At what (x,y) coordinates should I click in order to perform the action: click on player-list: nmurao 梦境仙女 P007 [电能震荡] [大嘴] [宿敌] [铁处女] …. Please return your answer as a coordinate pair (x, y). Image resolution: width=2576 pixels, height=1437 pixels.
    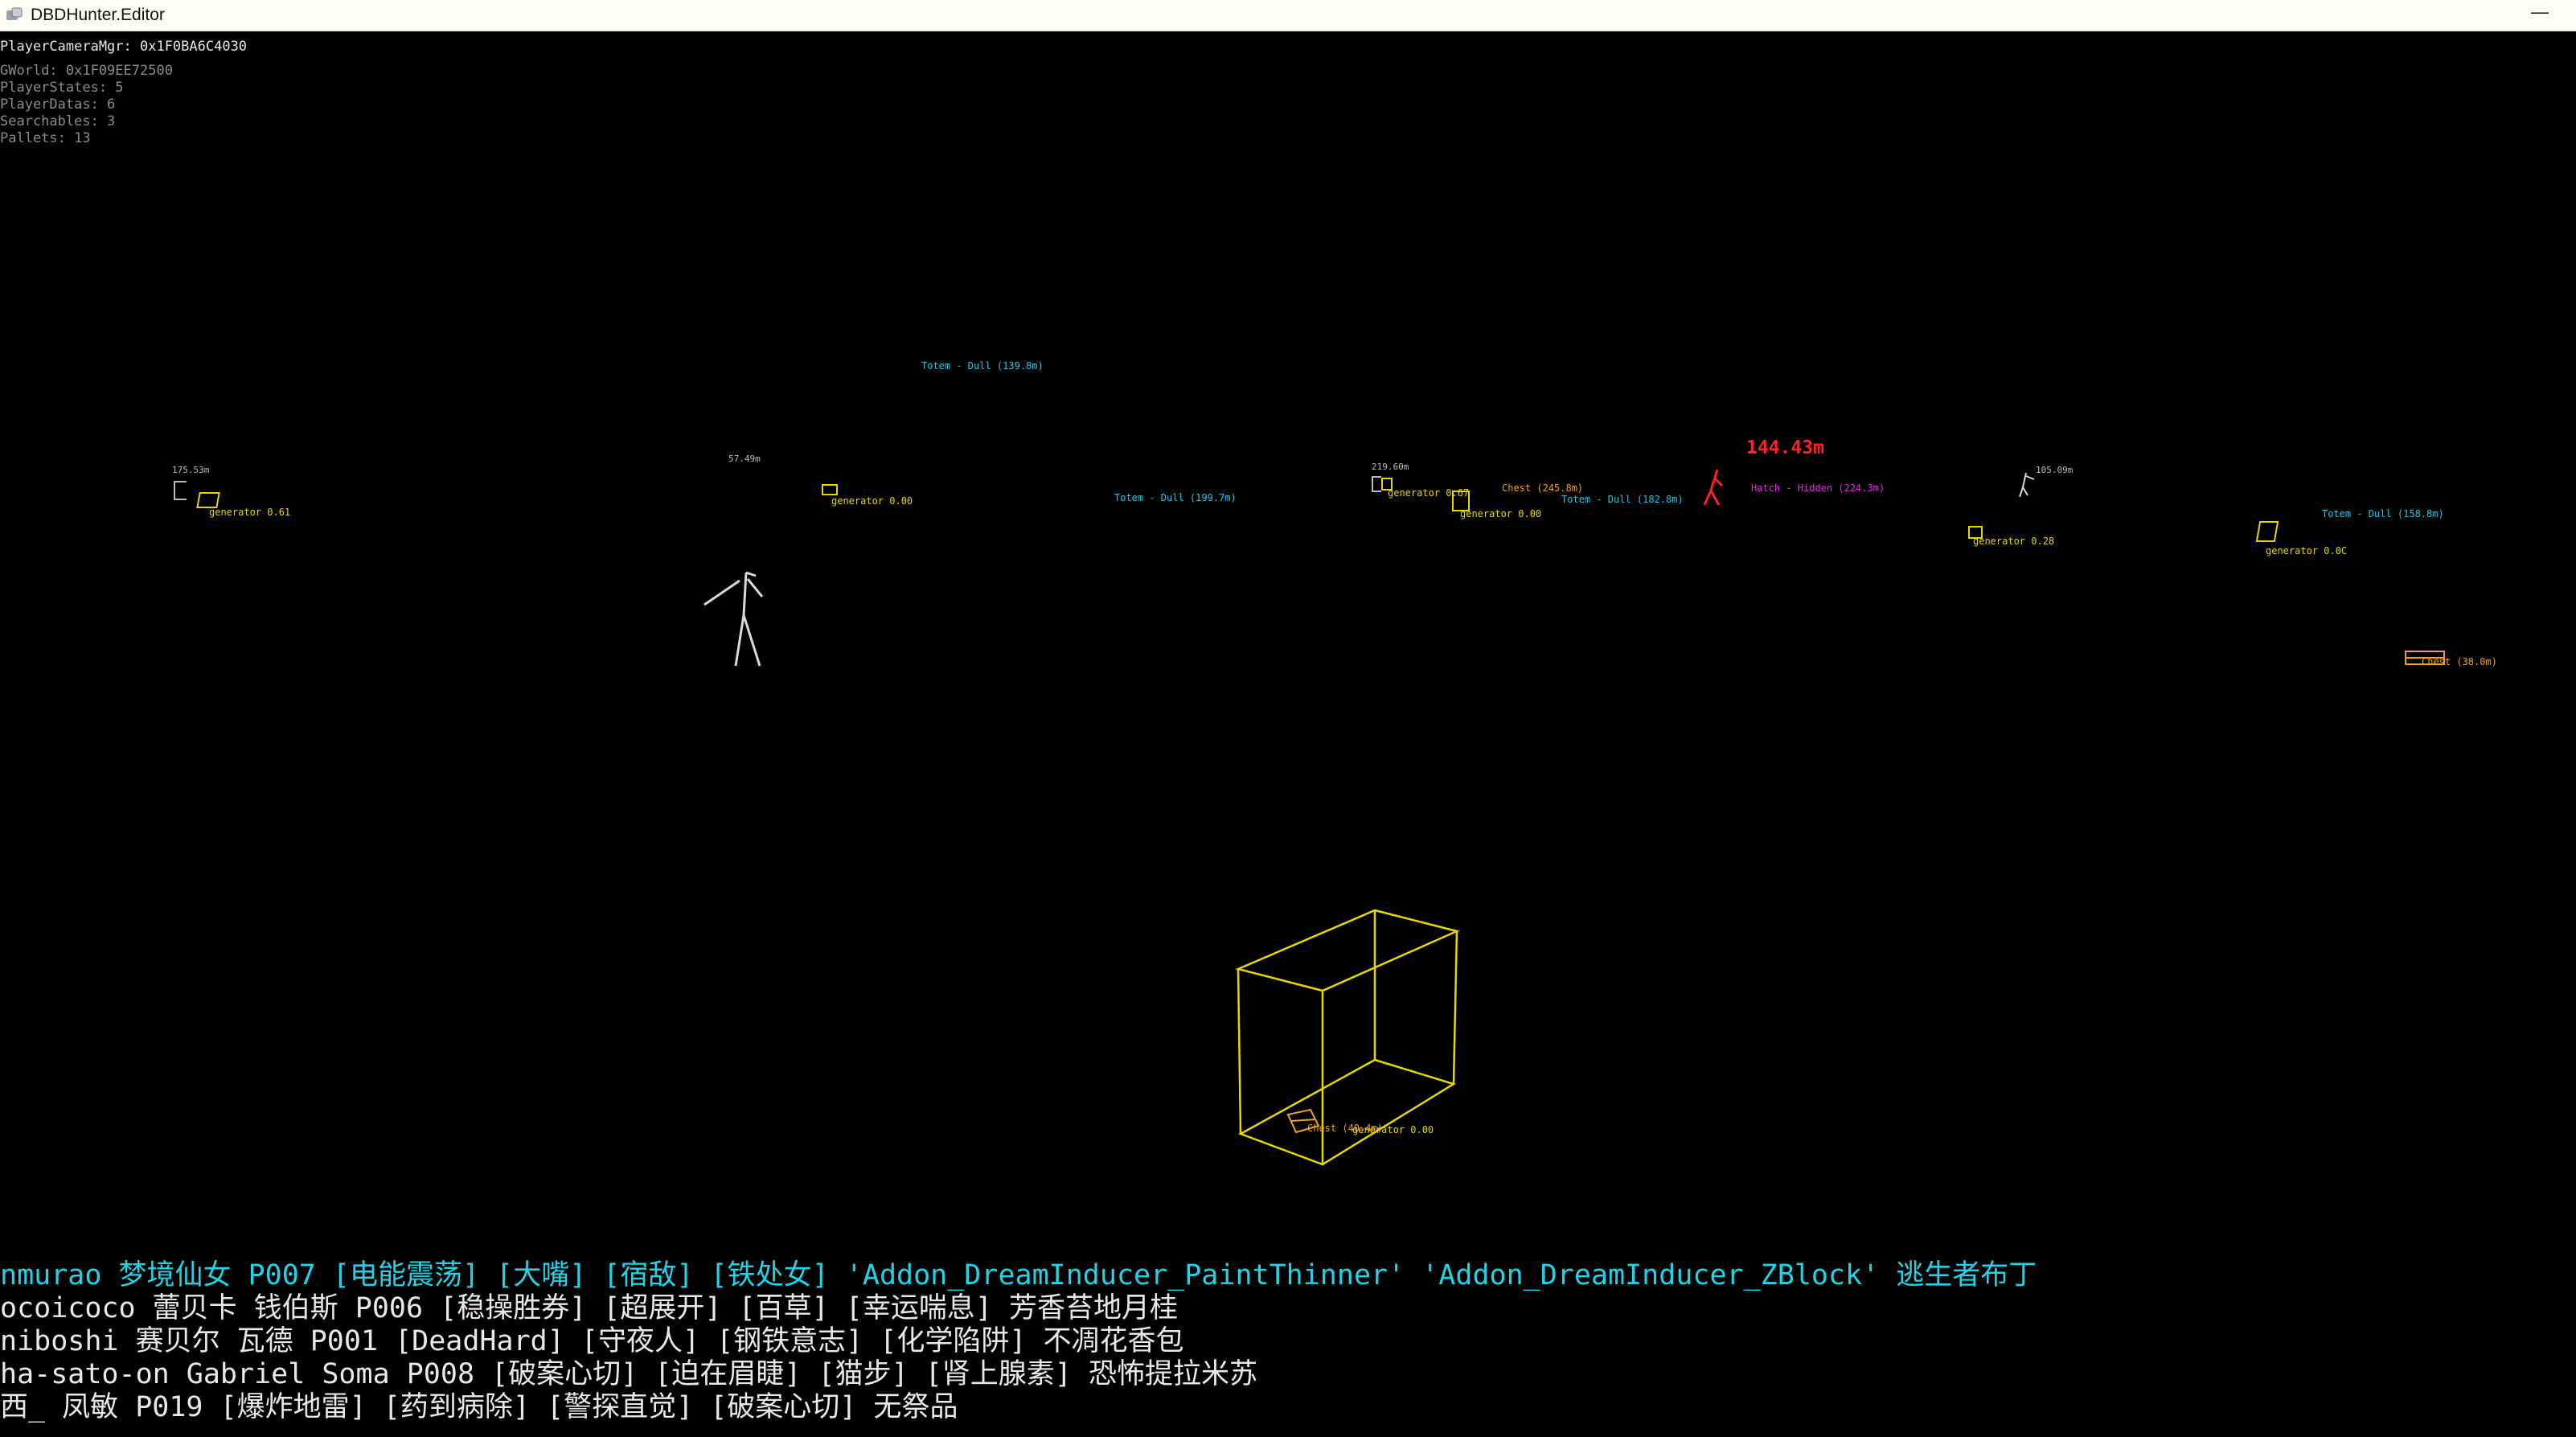
    Looking at the image, I should click on (1018, 1341).